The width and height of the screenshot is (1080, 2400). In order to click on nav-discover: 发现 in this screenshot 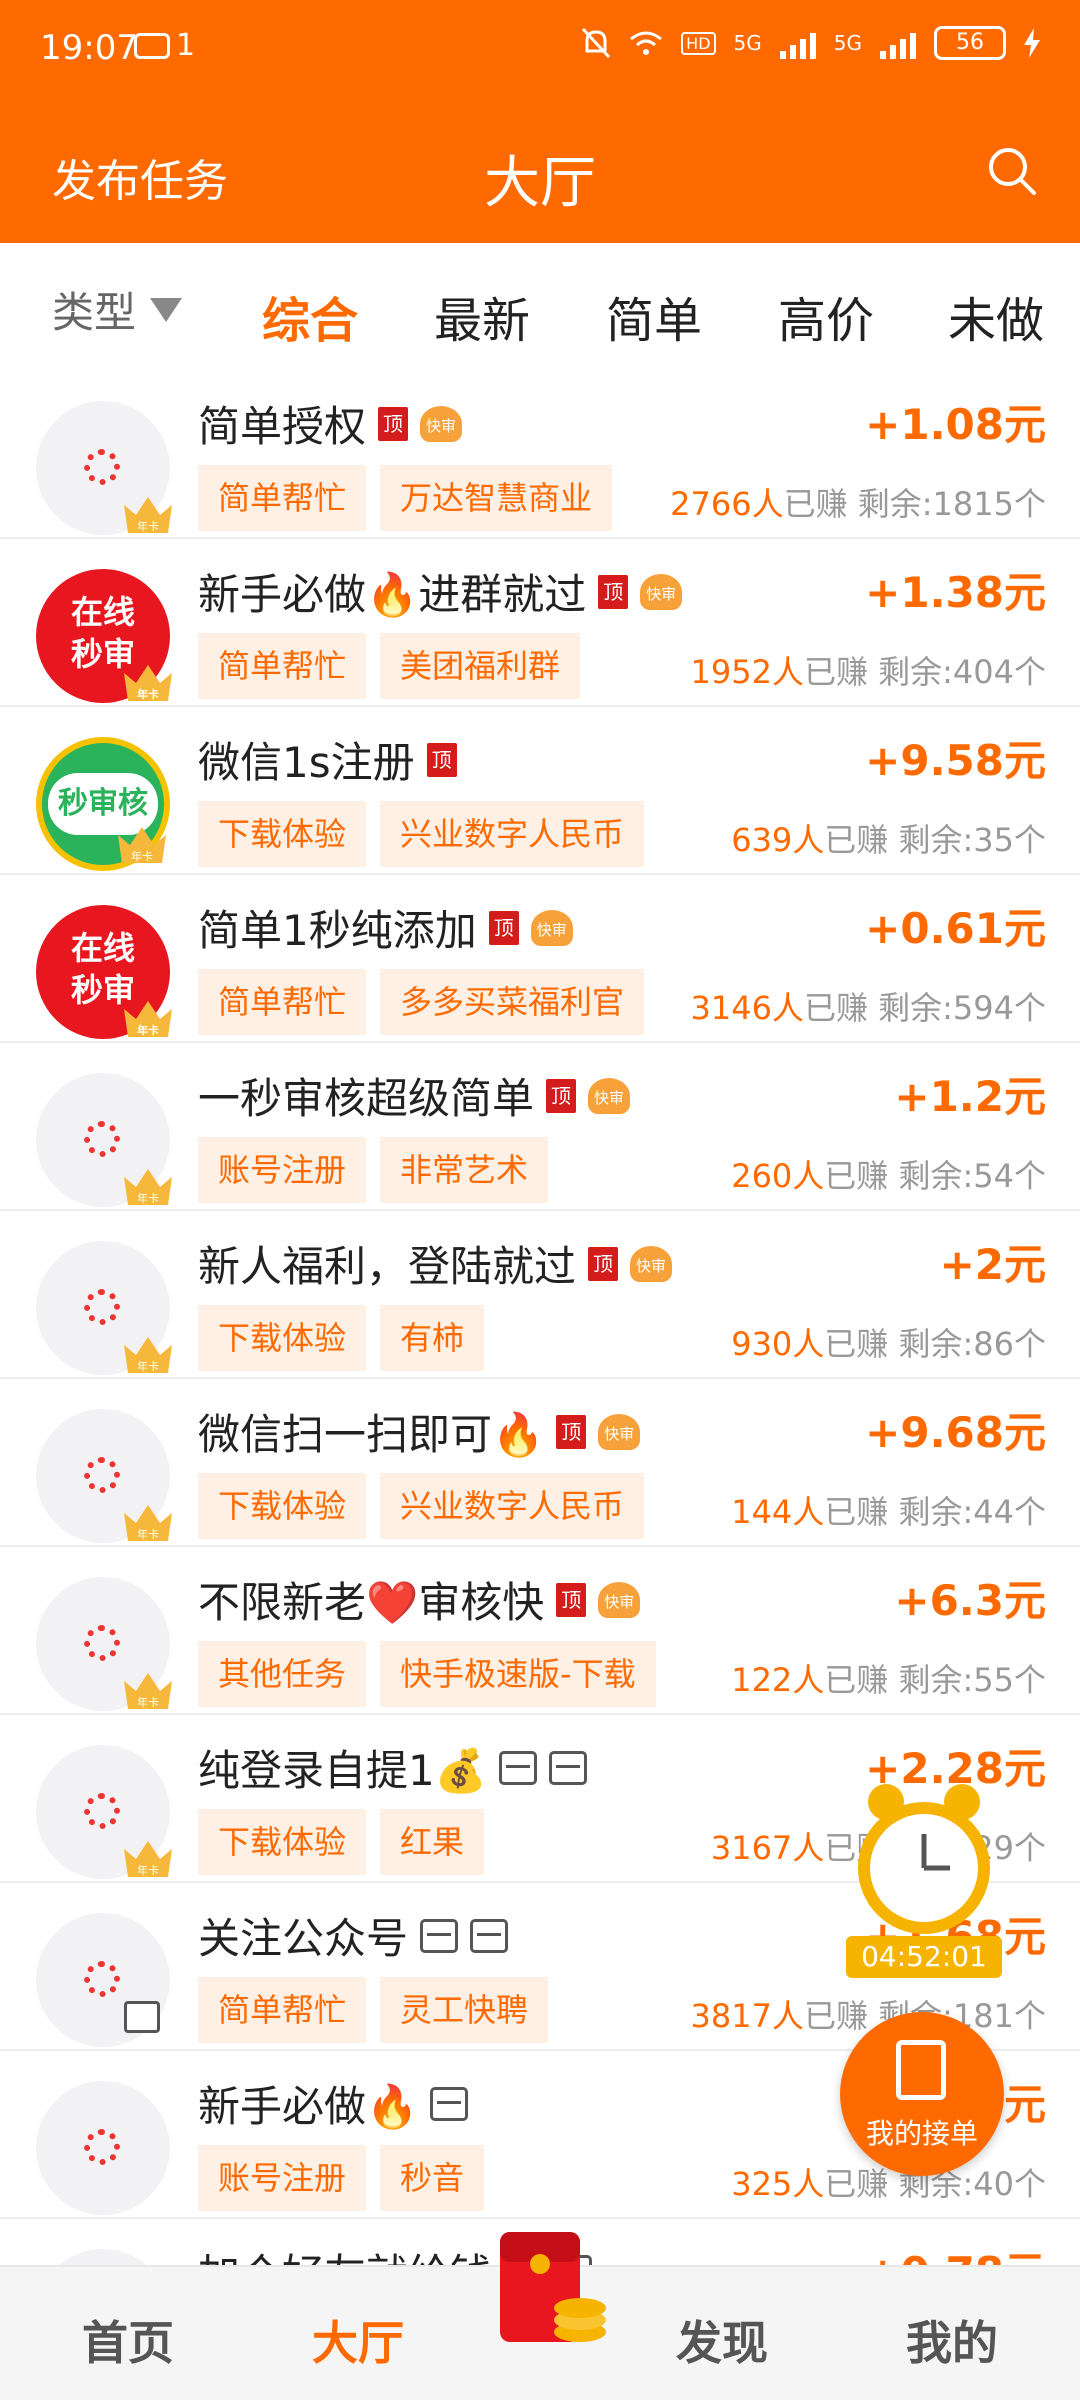, I will do `click(722, 2340)`.